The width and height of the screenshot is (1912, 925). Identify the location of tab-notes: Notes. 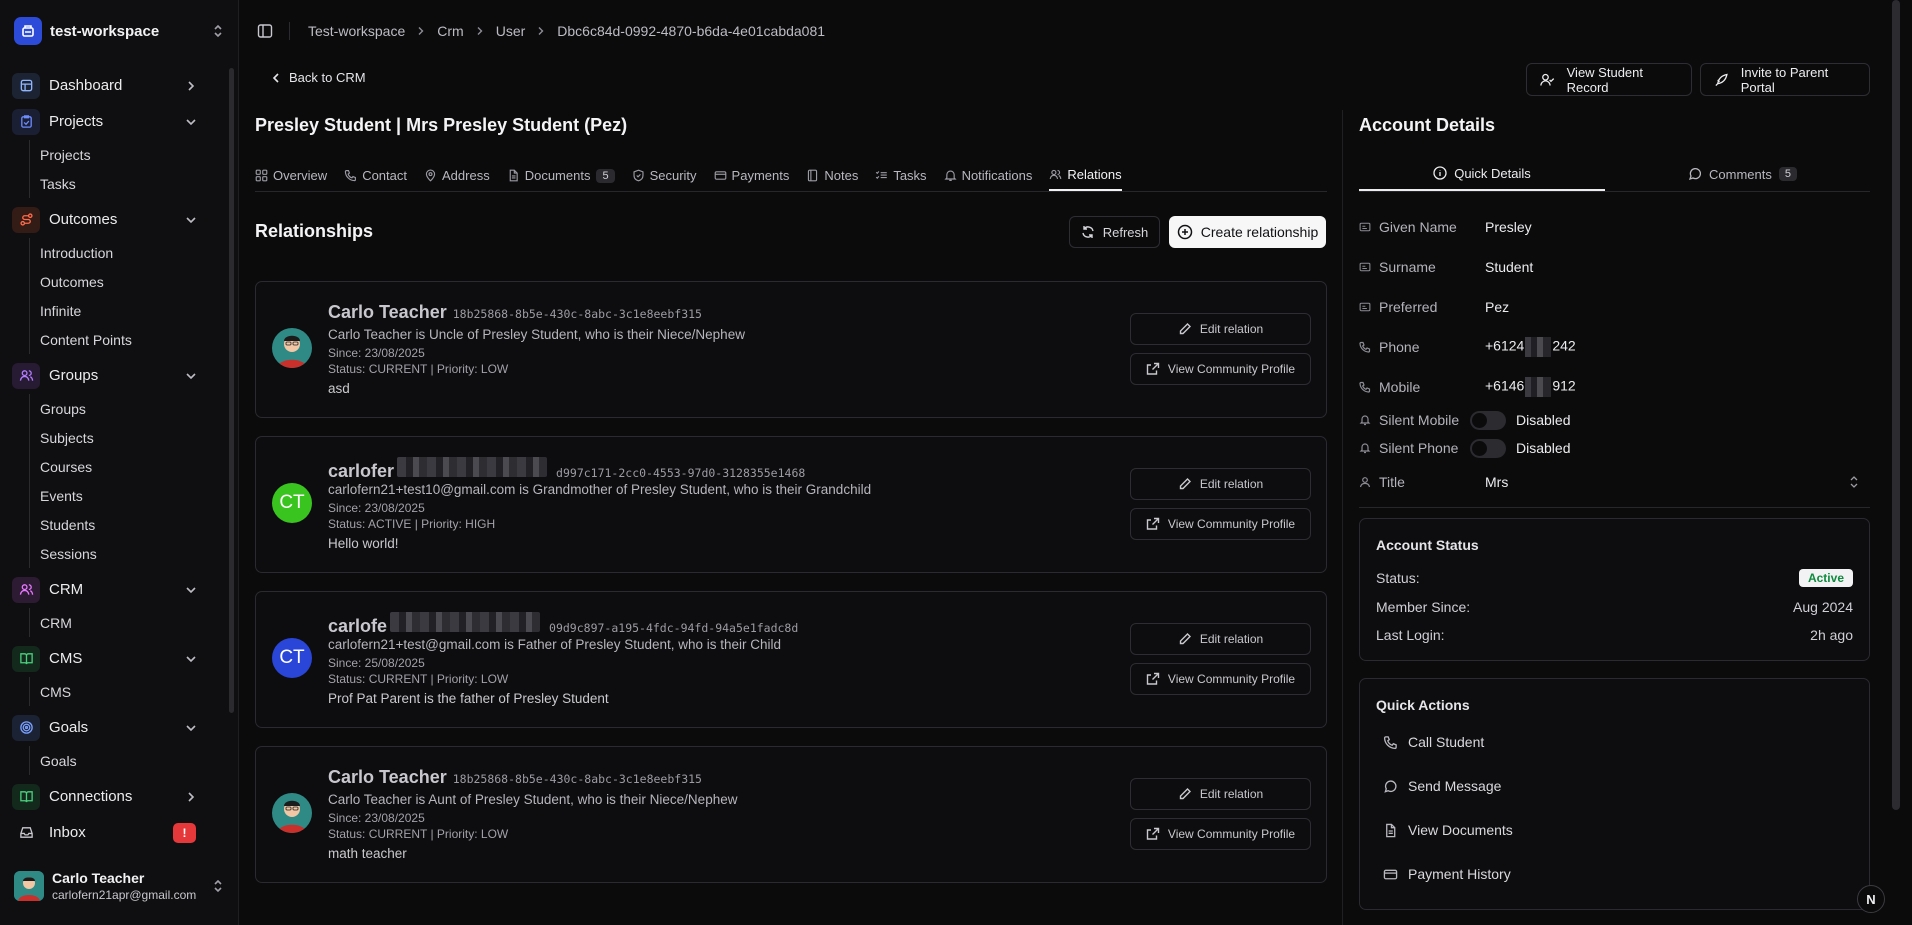
(832, 175).